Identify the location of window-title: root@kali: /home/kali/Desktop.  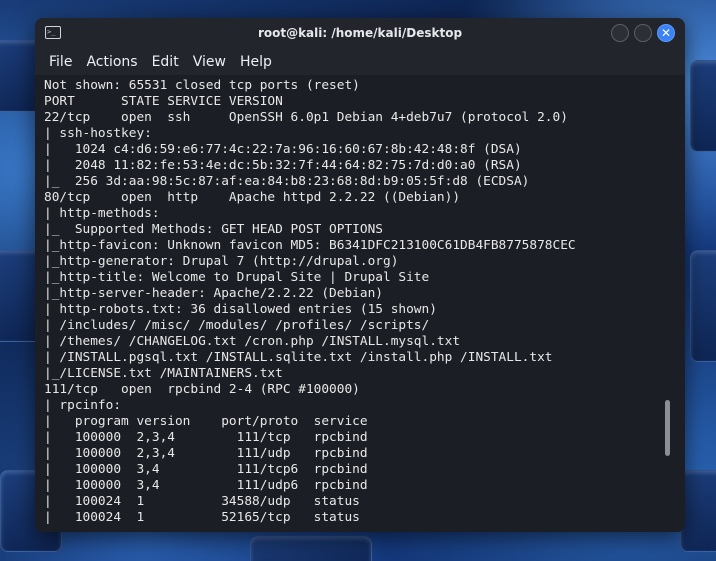
(360, 33).